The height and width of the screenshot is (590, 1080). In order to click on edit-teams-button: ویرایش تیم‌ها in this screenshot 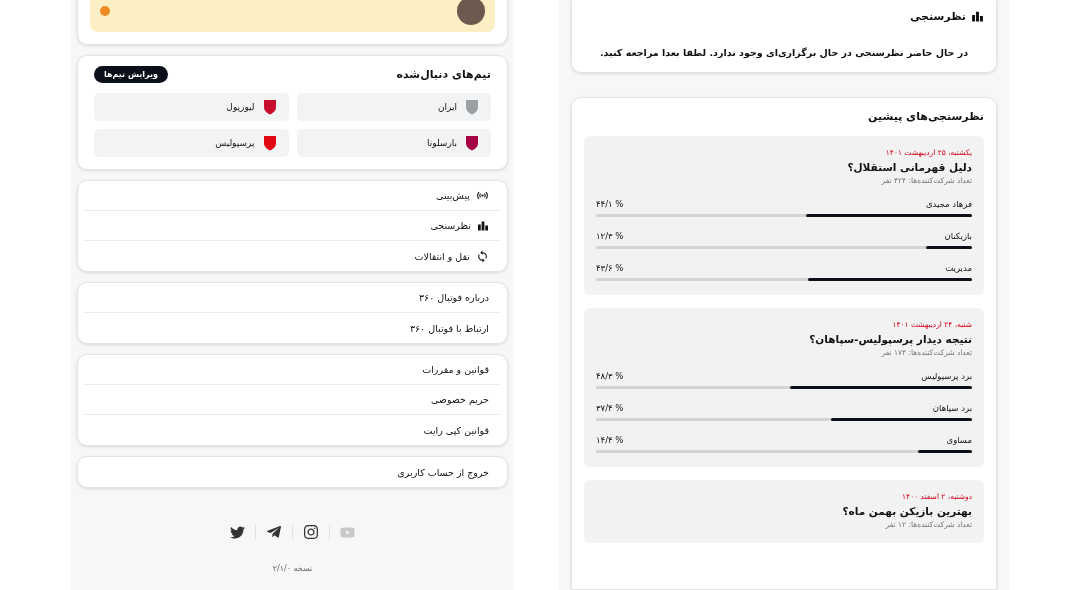, I will do `click(131, 74)`.